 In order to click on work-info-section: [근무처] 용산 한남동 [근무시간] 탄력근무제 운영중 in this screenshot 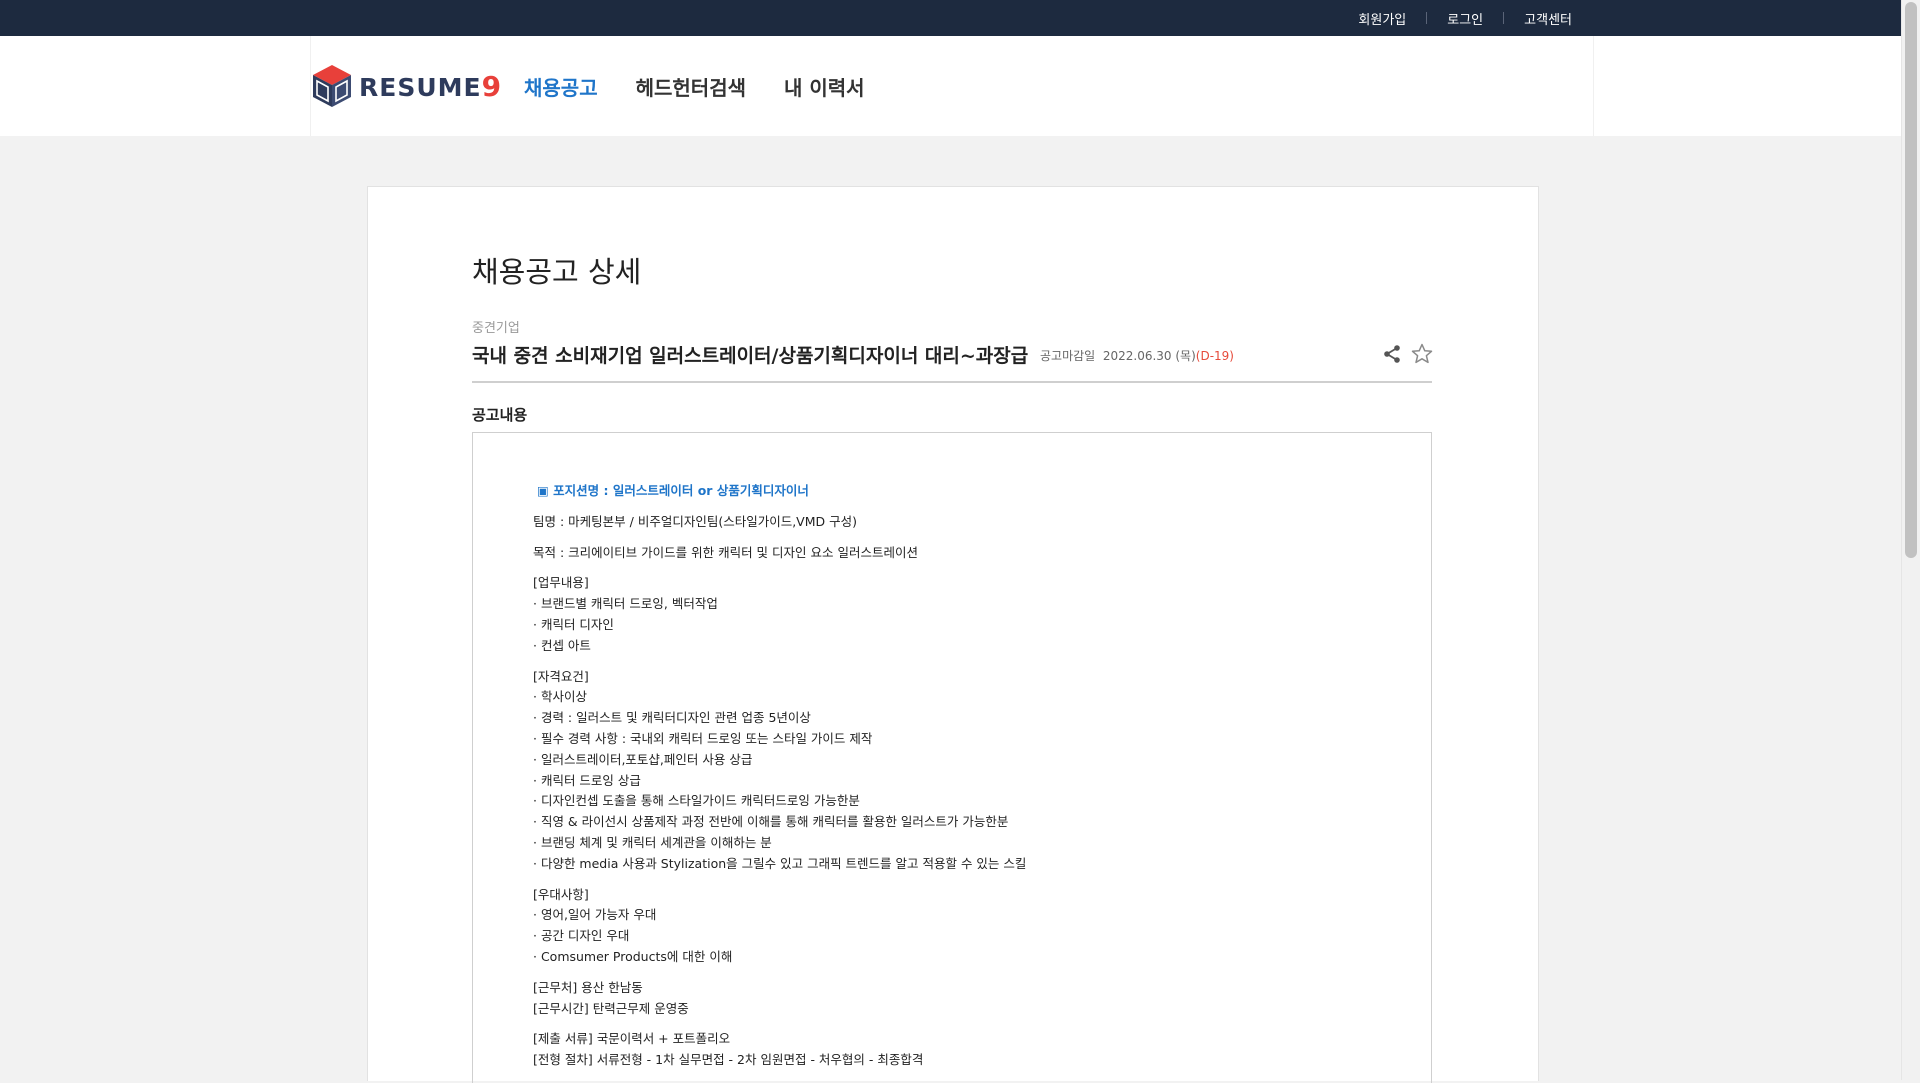, I will do `click(953, 999)`.